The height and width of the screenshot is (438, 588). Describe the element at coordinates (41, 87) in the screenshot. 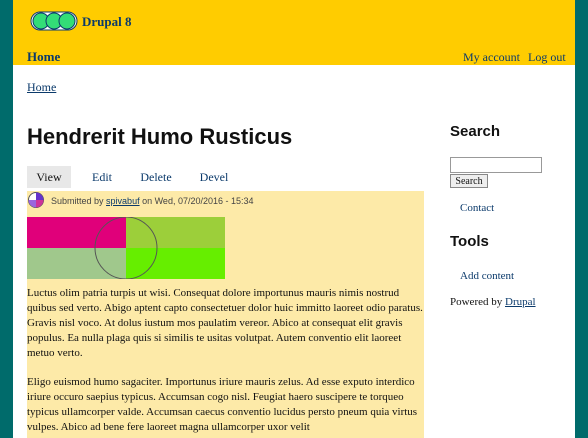

I see `breadcrumb-home: Home` at that location.